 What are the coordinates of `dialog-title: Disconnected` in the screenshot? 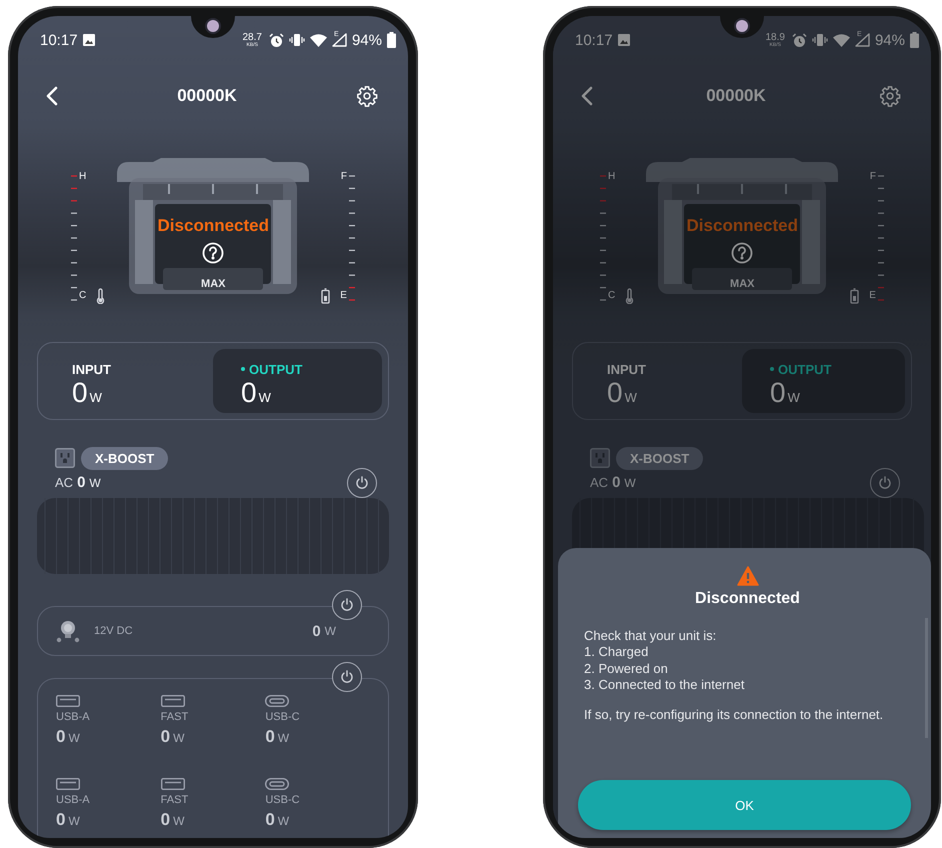 It's located at (747, 599).